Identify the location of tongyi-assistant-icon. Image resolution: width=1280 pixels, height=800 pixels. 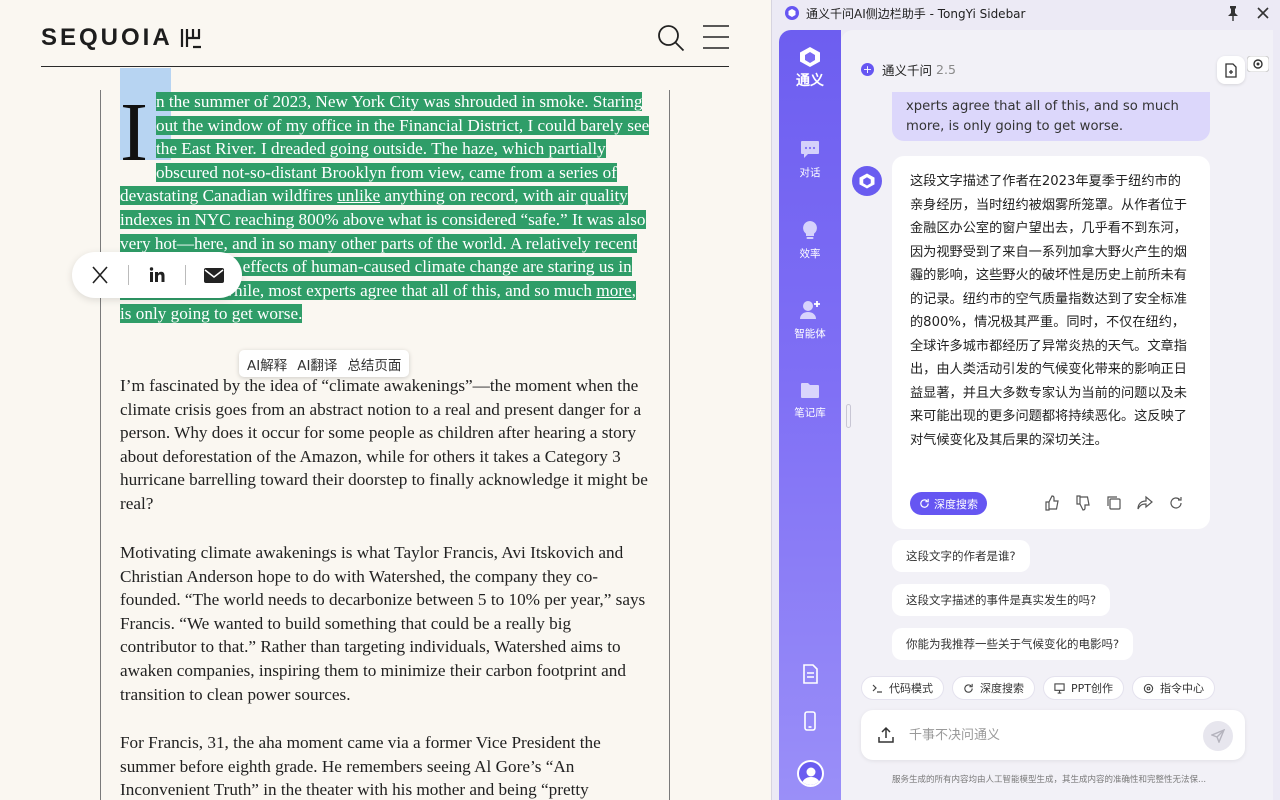
(867, 181).